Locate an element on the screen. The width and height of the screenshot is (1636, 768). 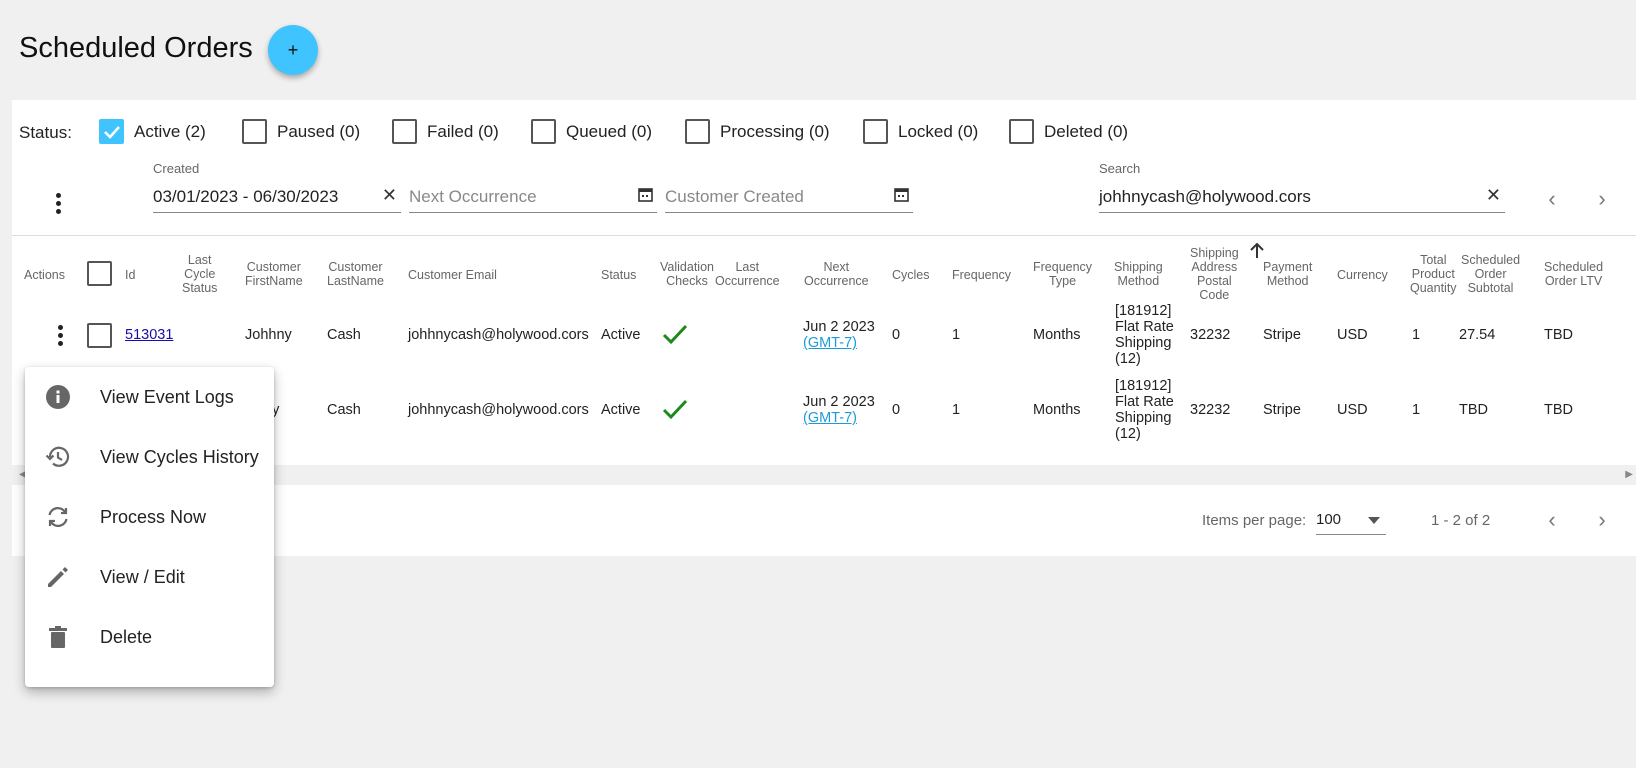
cell-shipping-method: [181912] Flat Rate Shipping (12) is located at coordinates (1144, 335).